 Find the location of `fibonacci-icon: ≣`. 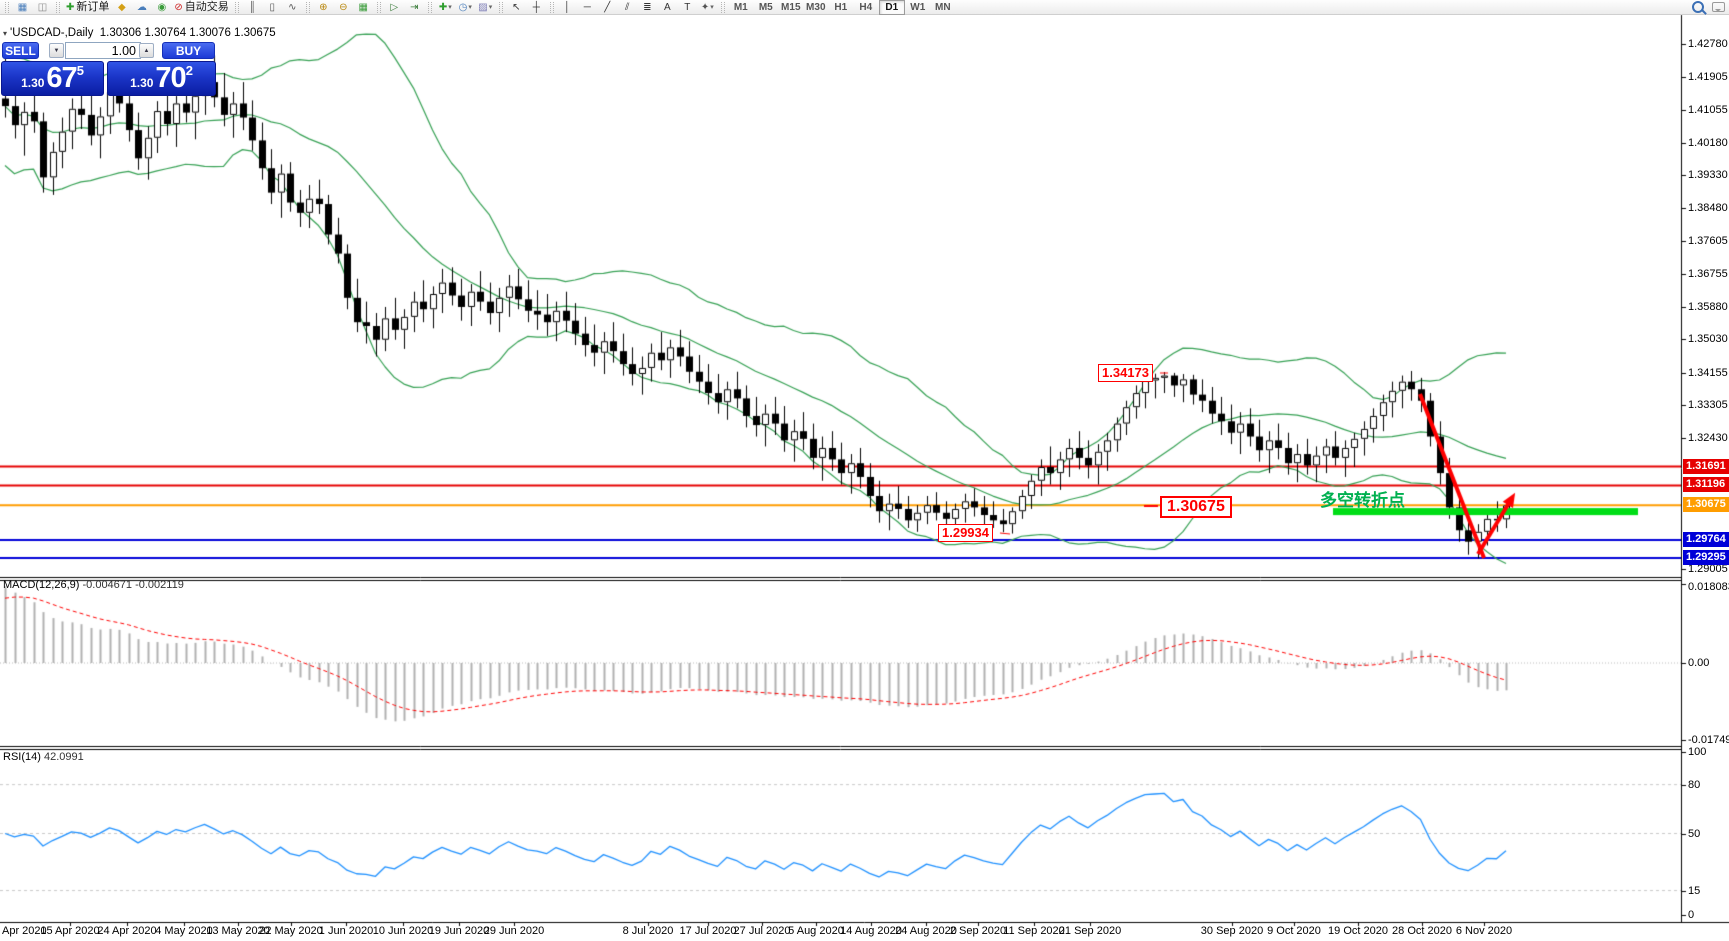

fibonacci-icon: ≣ is located at coordinates (647, 7).